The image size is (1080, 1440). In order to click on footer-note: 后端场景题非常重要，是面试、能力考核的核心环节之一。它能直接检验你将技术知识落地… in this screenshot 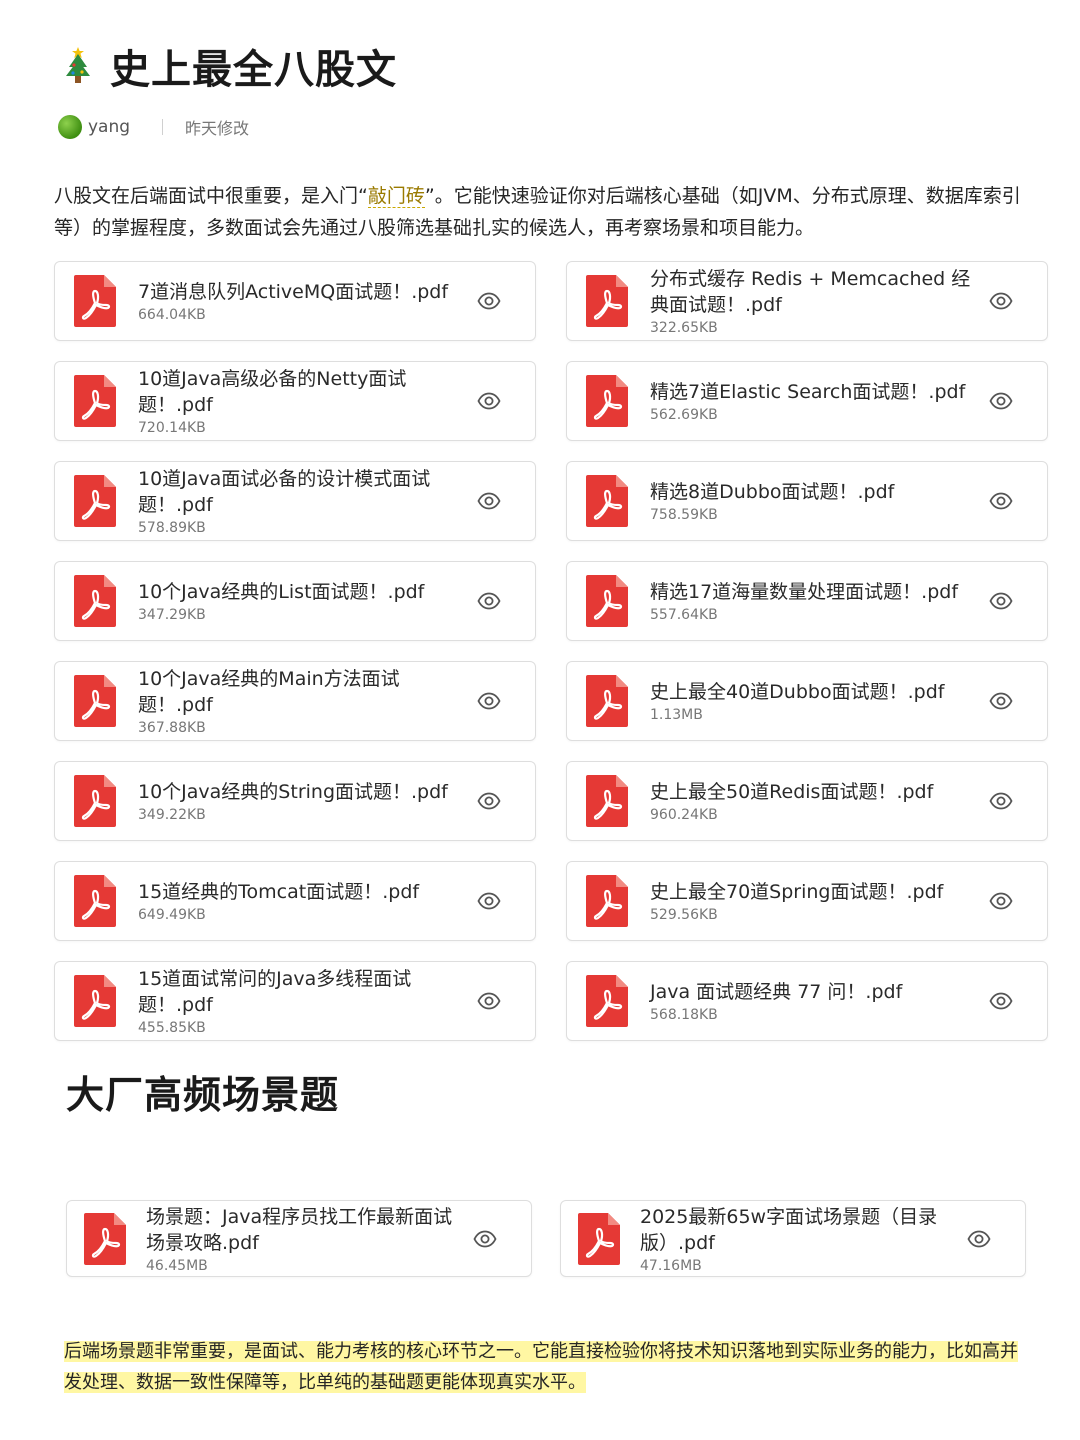, I will do `click(549, 1367)`.